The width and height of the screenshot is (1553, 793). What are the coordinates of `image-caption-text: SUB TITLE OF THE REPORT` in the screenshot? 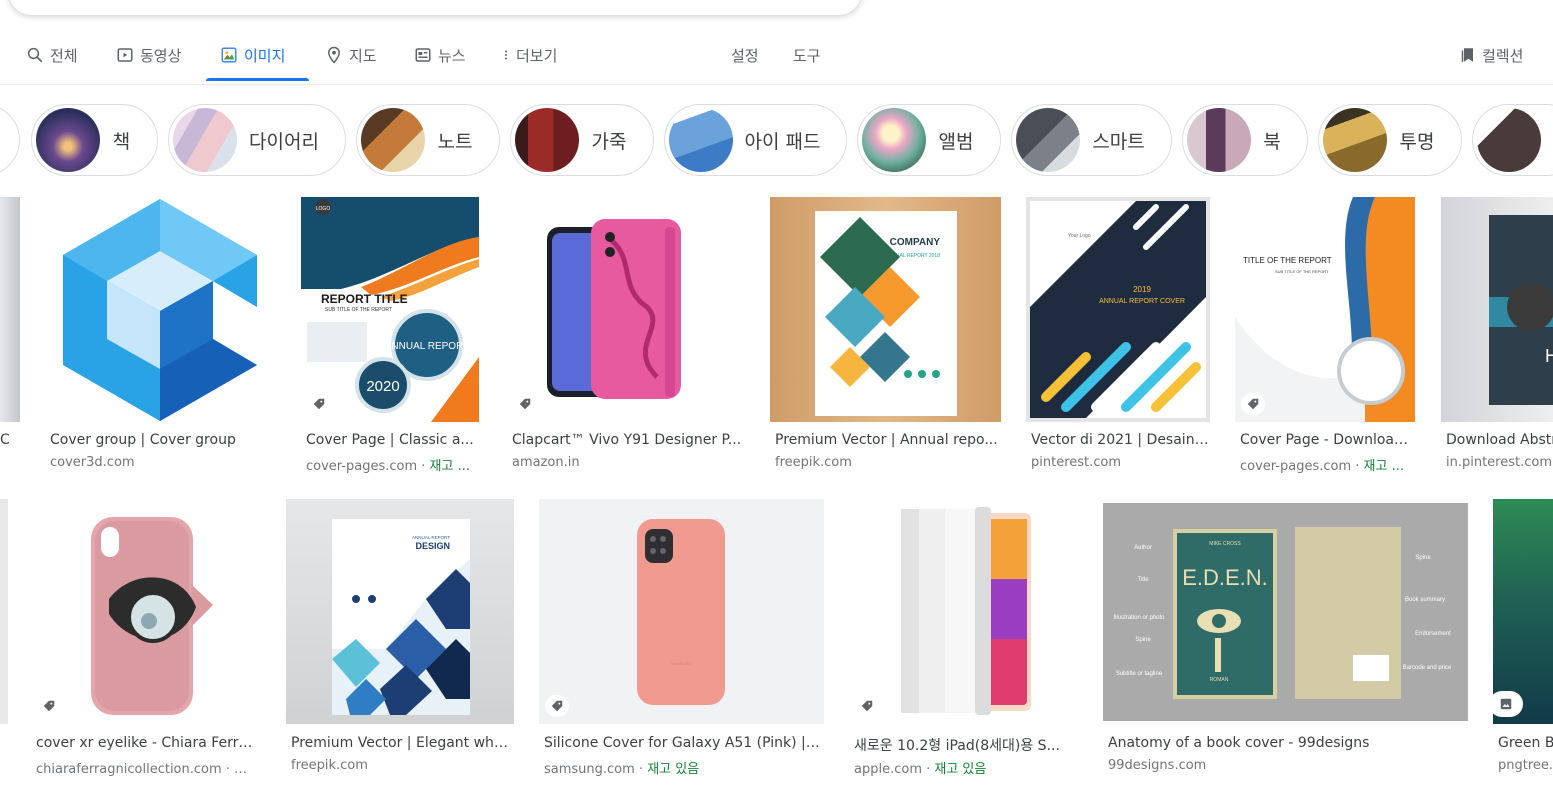 It's located at (1302, 271).